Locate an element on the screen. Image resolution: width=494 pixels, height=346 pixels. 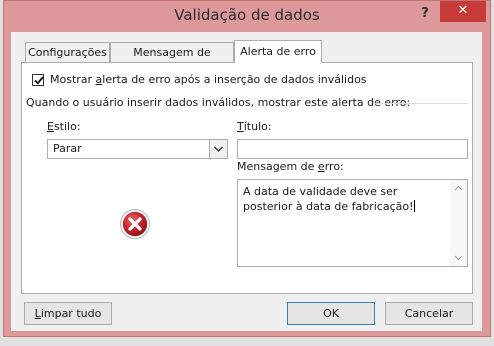
close-button: ✕ is located at coordinates (463, 11).